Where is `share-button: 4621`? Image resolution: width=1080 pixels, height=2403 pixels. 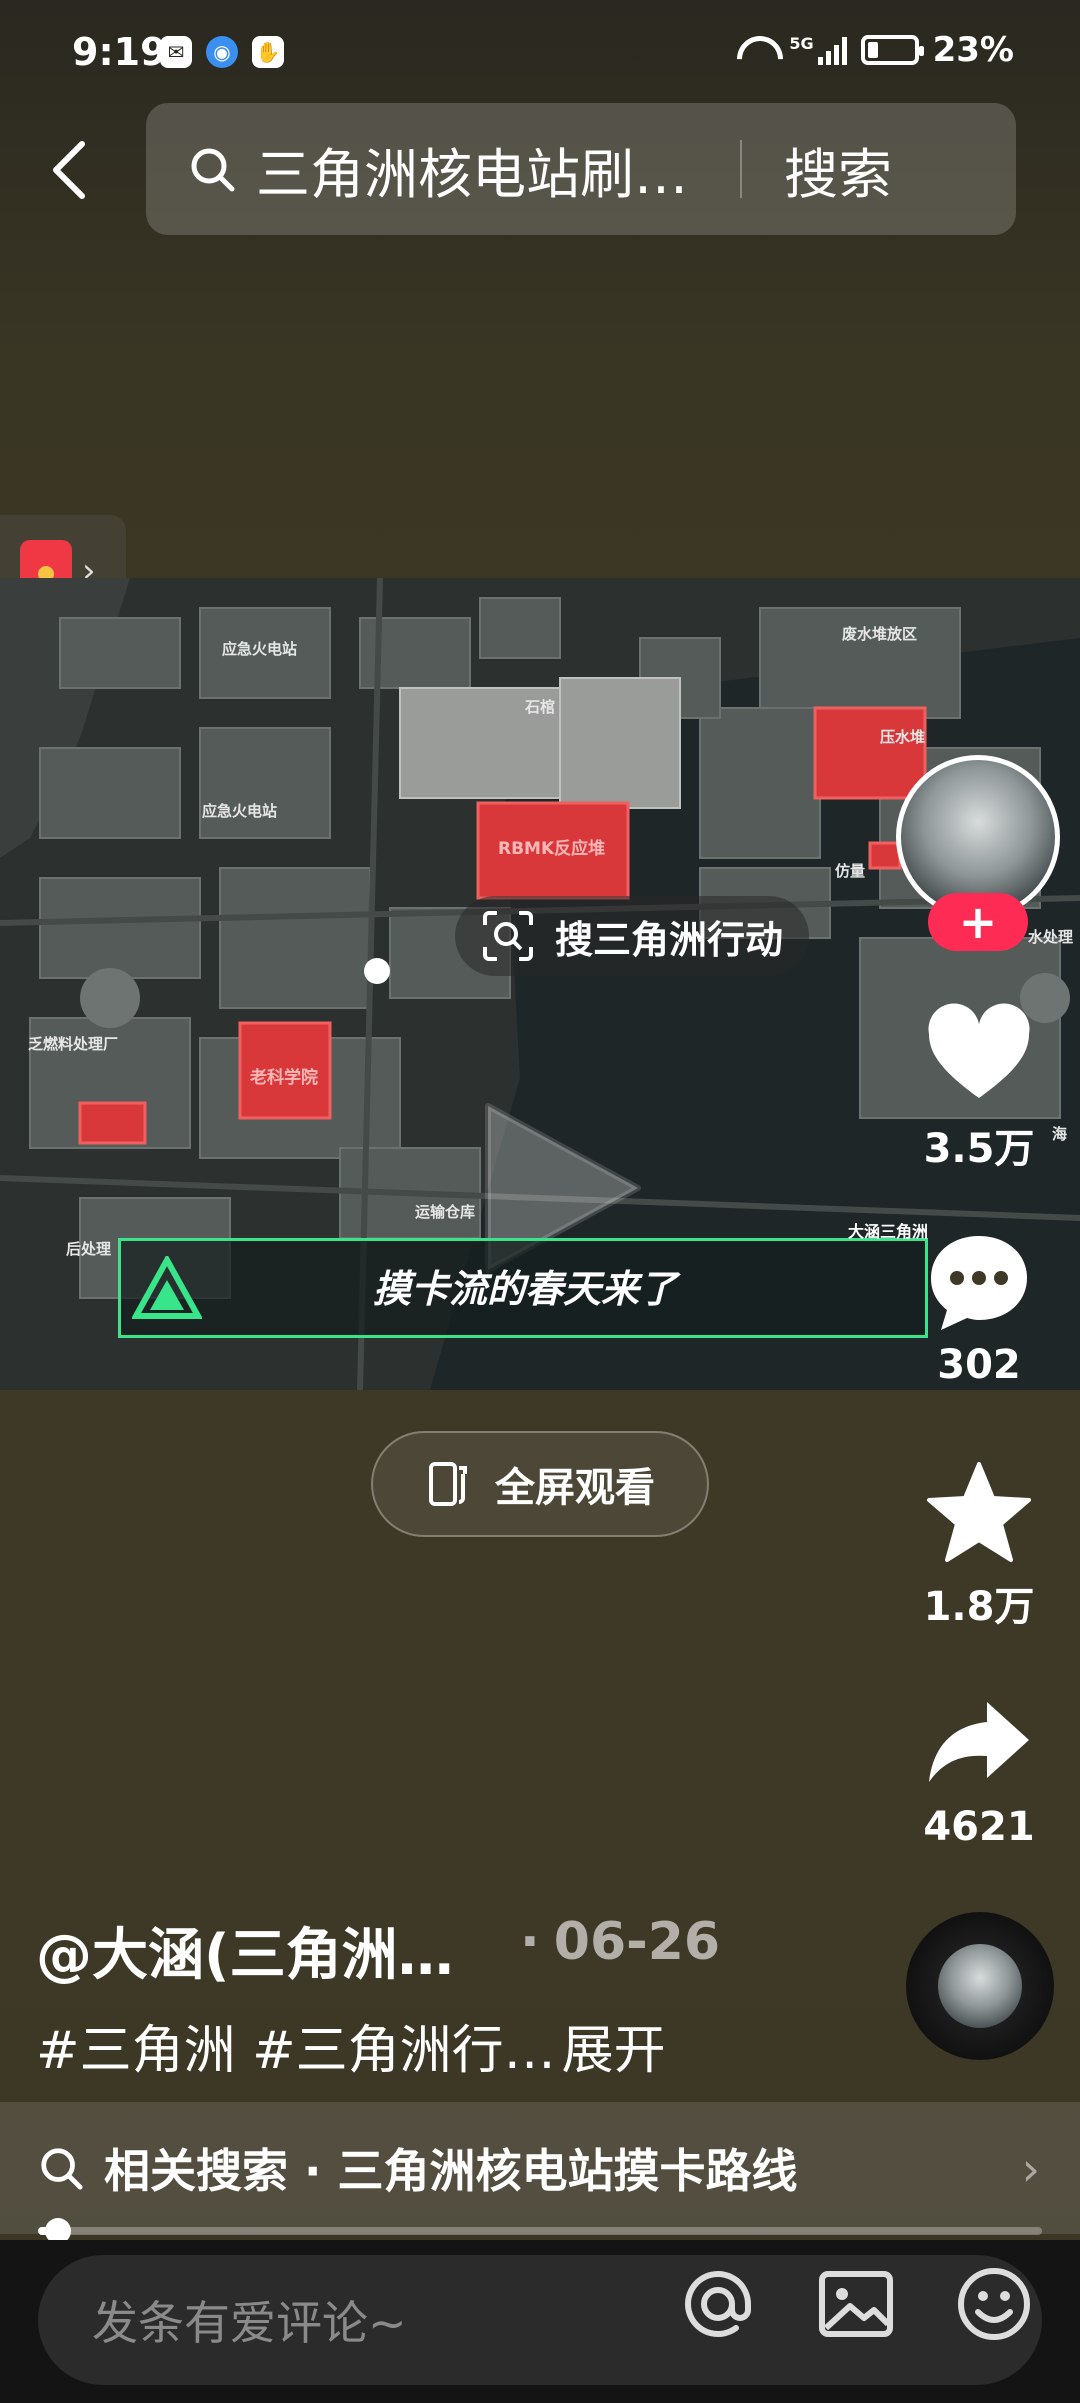 share-button: 4621 is located at coordinates (979, 1769).